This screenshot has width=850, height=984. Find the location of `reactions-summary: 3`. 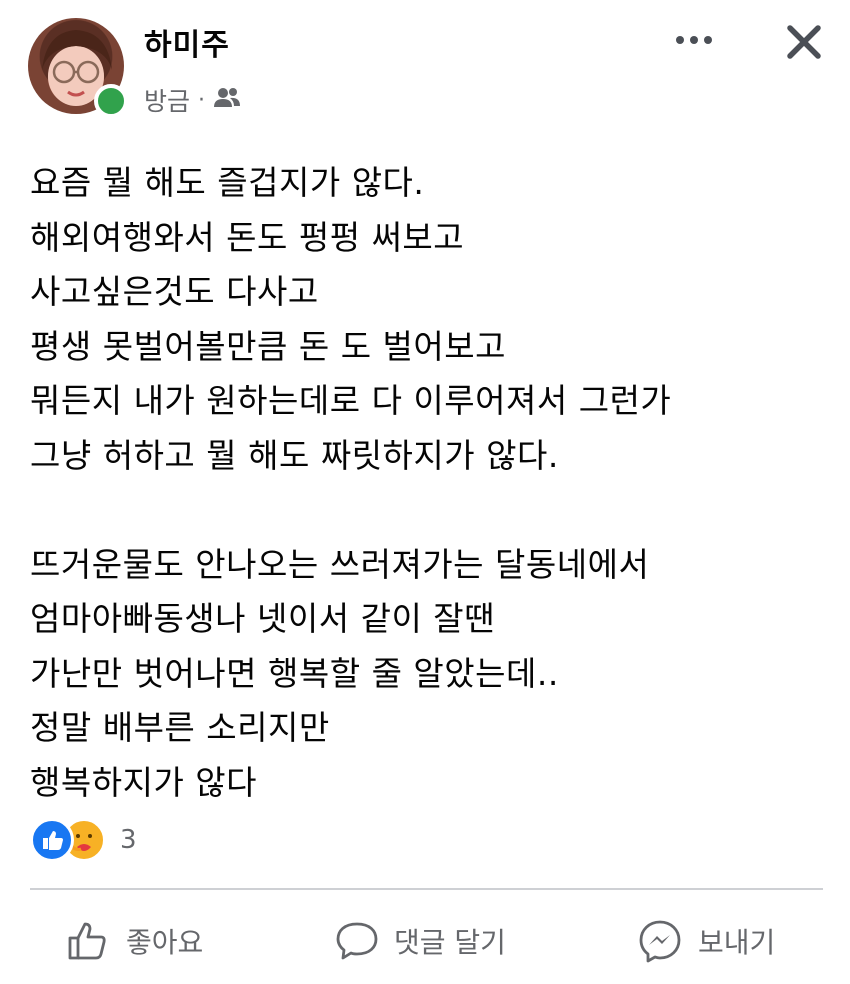

reactions-summary: 3 is located at coordinates (83, 840).